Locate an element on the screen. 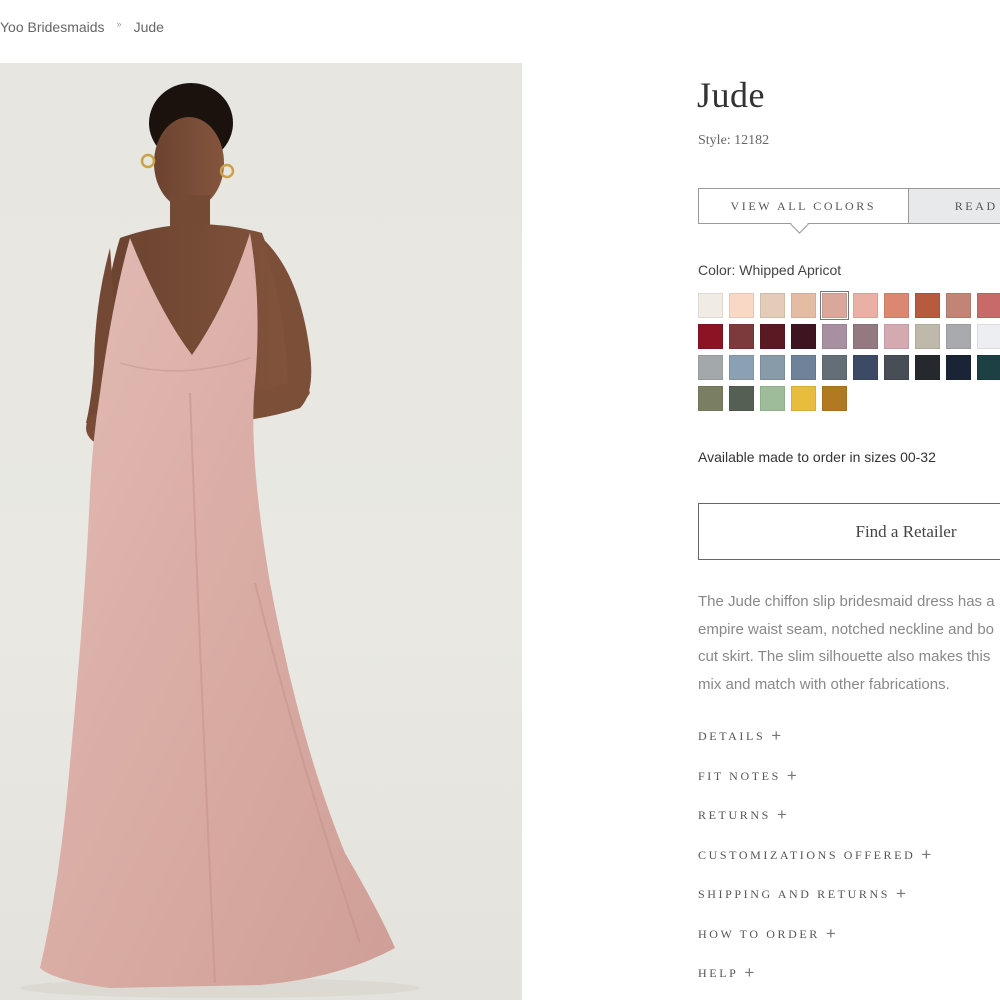 This screenshot has width=1000, height=1000. accordion-label: HOW TO ORDER is located at coordinates (759, 933).